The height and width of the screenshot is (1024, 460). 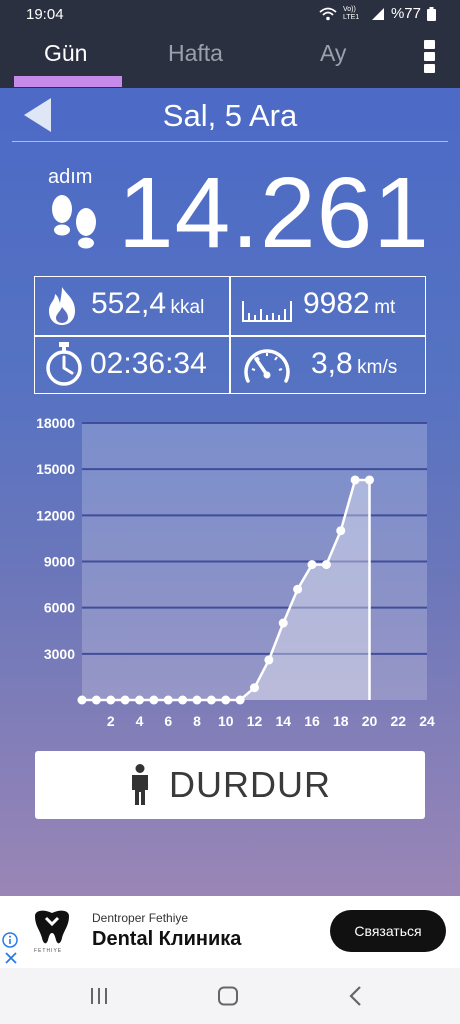 What do you see at coordinates (267, 366) in the screenshot?
I see `speedometer-icon` at bounding box center [267, 366].